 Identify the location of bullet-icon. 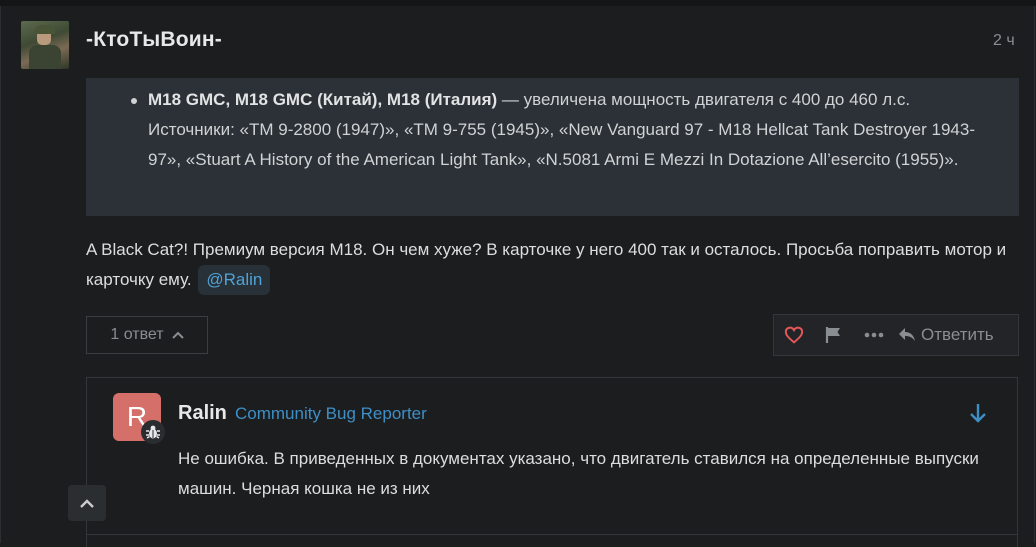
(134, 101).